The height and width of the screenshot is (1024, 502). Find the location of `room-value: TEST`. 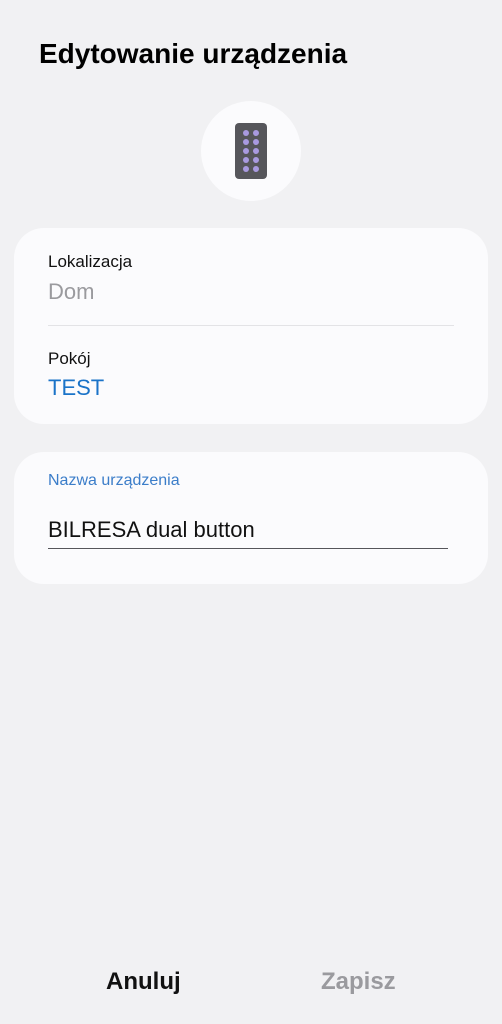

room-value: TEST is located at coordinates (76, 387).